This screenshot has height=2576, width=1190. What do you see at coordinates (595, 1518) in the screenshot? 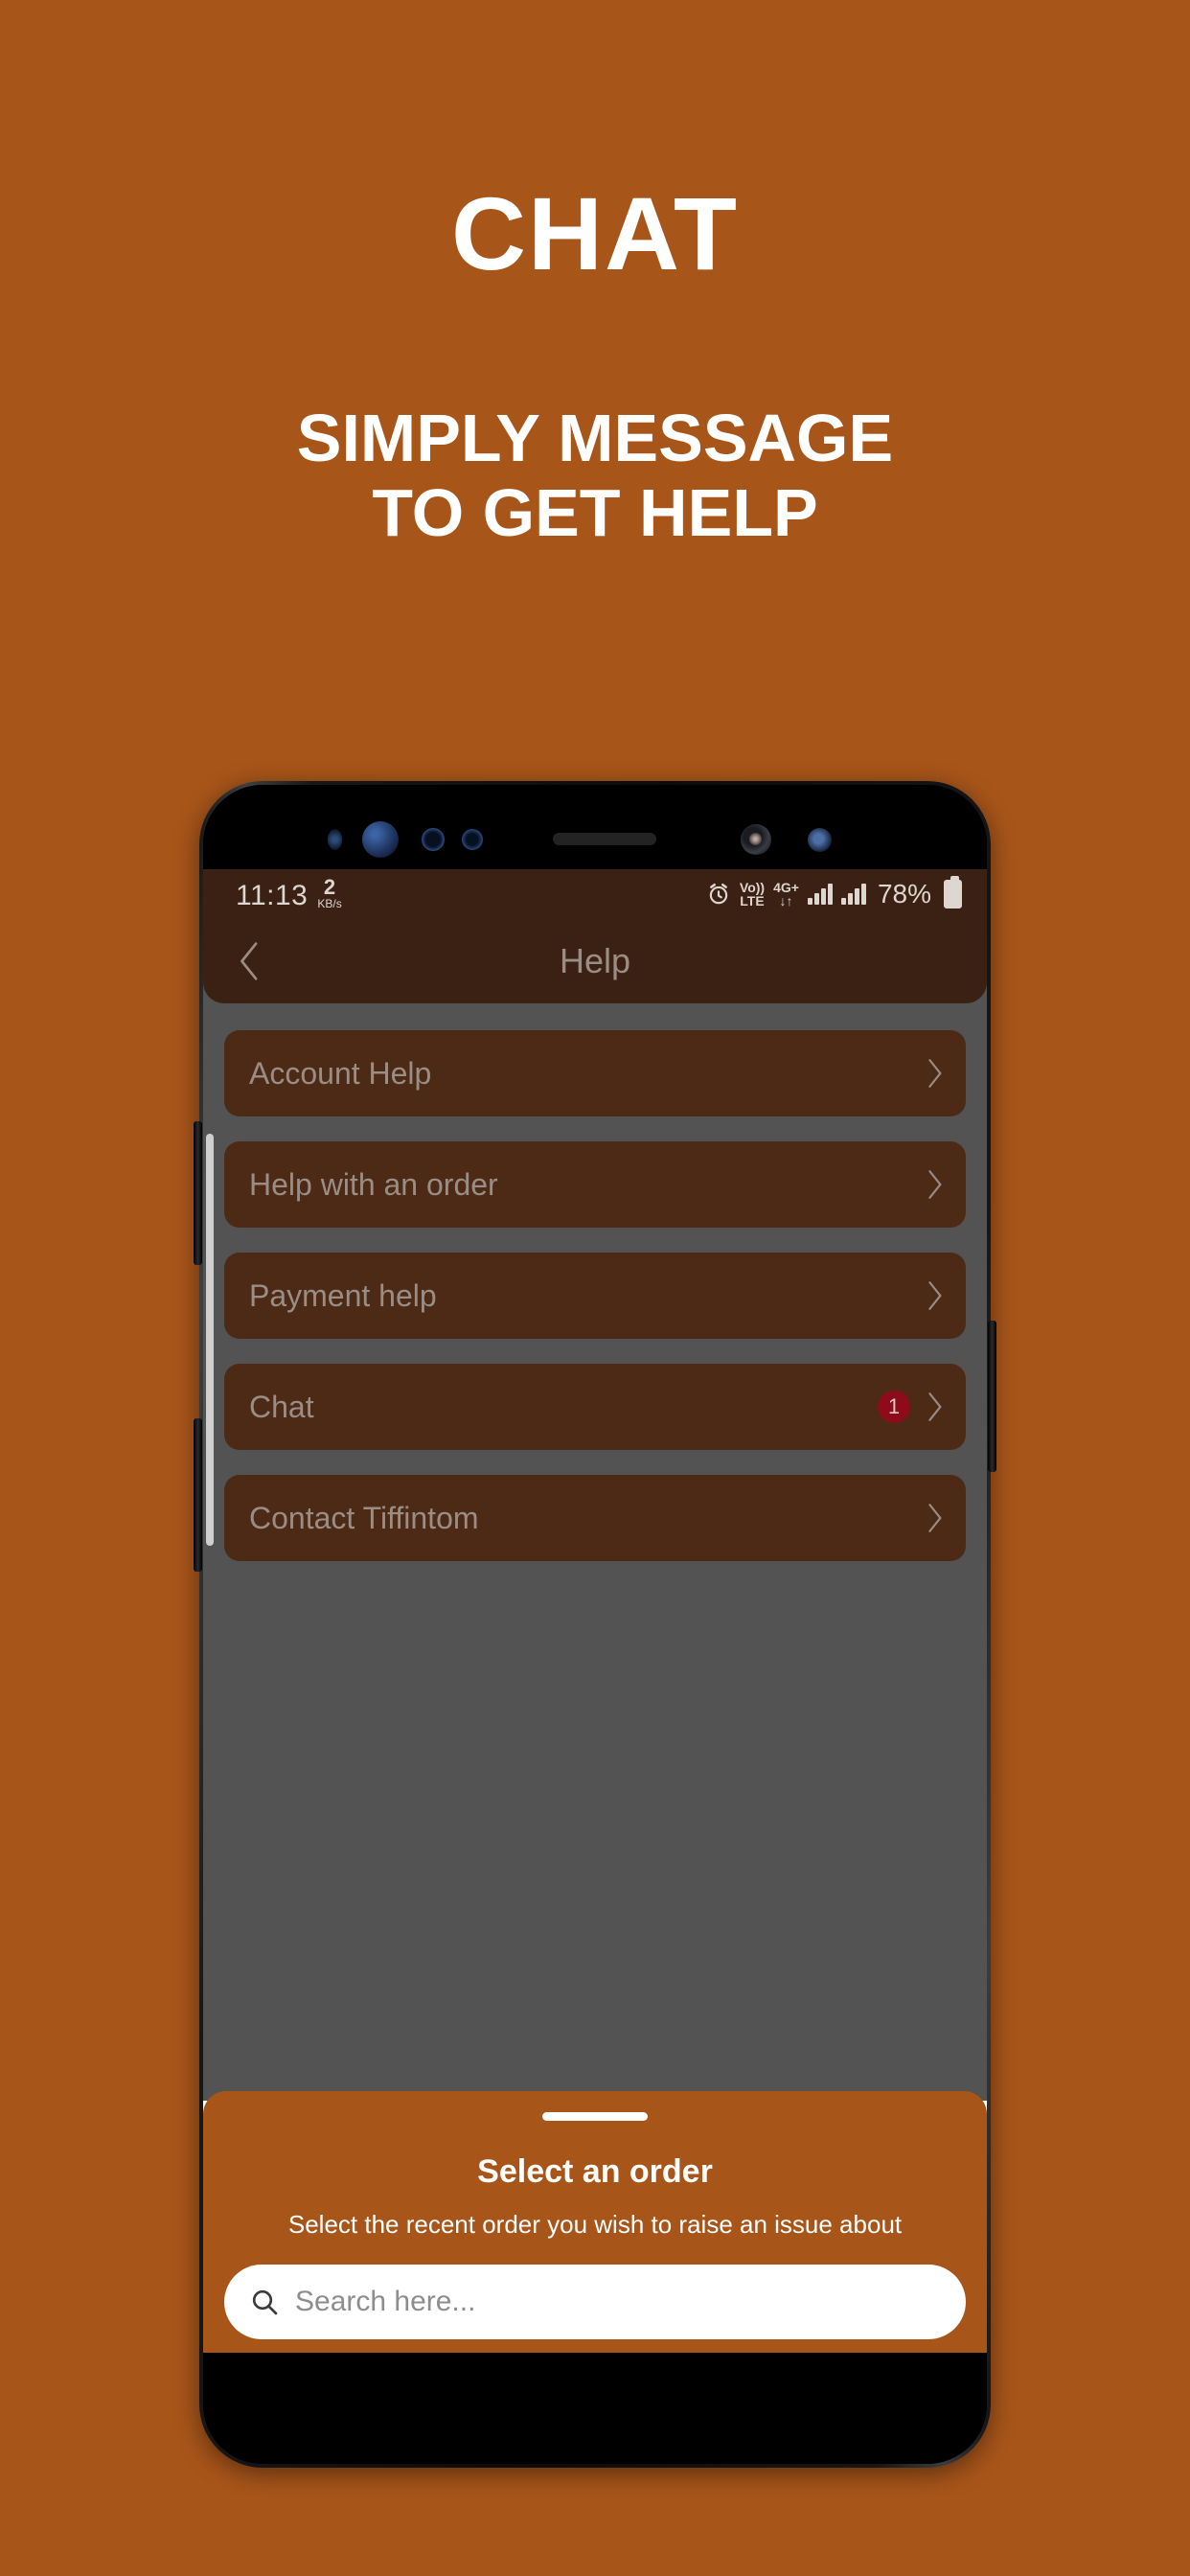
I see `menu-item-contact-tiffintom: Contact Tiffintom` at bounding box center [595, 1518].